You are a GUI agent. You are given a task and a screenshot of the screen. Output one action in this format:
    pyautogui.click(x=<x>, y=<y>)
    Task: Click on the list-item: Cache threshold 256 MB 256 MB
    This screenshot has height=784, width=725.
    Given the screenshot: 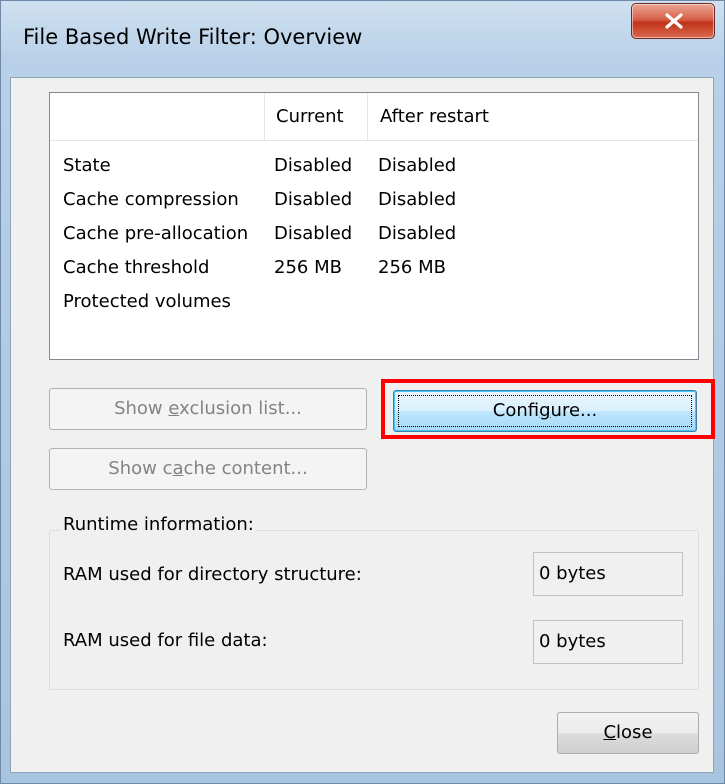 What is the action you would take?
    pyautogui.click(x=374, y=274)
    